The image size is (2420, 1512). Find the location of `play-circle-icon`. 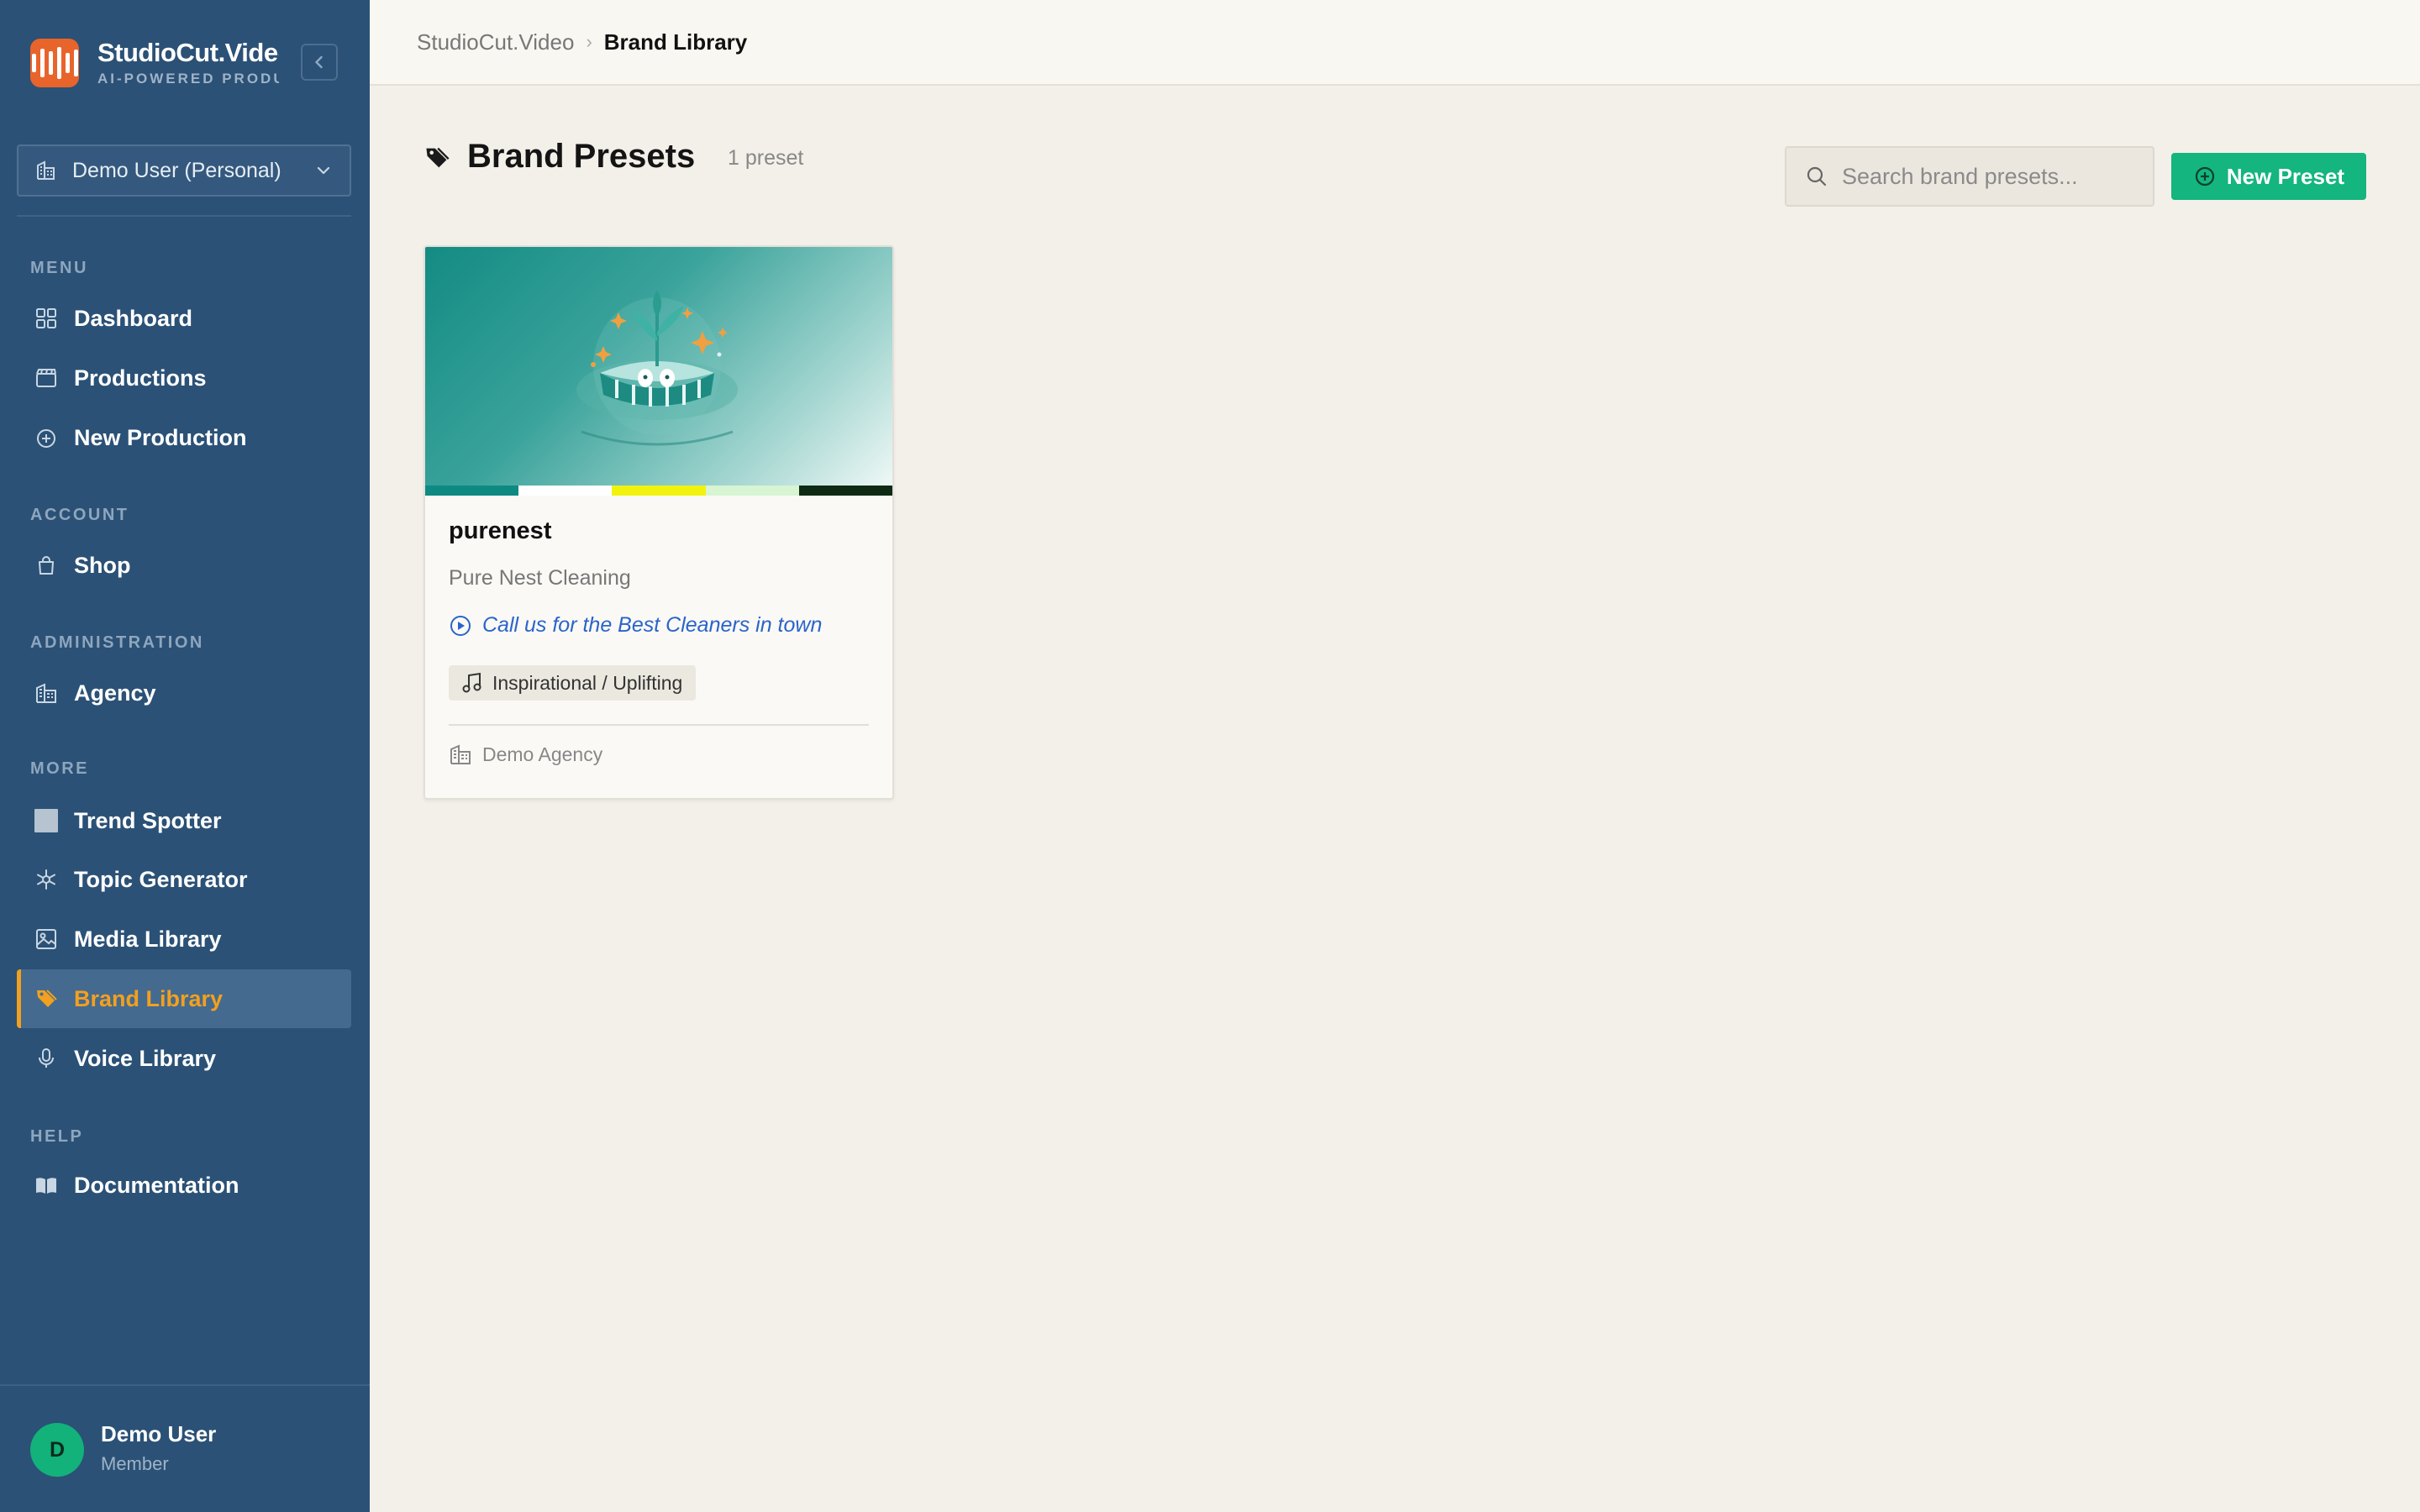

play-circle-icon is located at coordinates (461, 625).